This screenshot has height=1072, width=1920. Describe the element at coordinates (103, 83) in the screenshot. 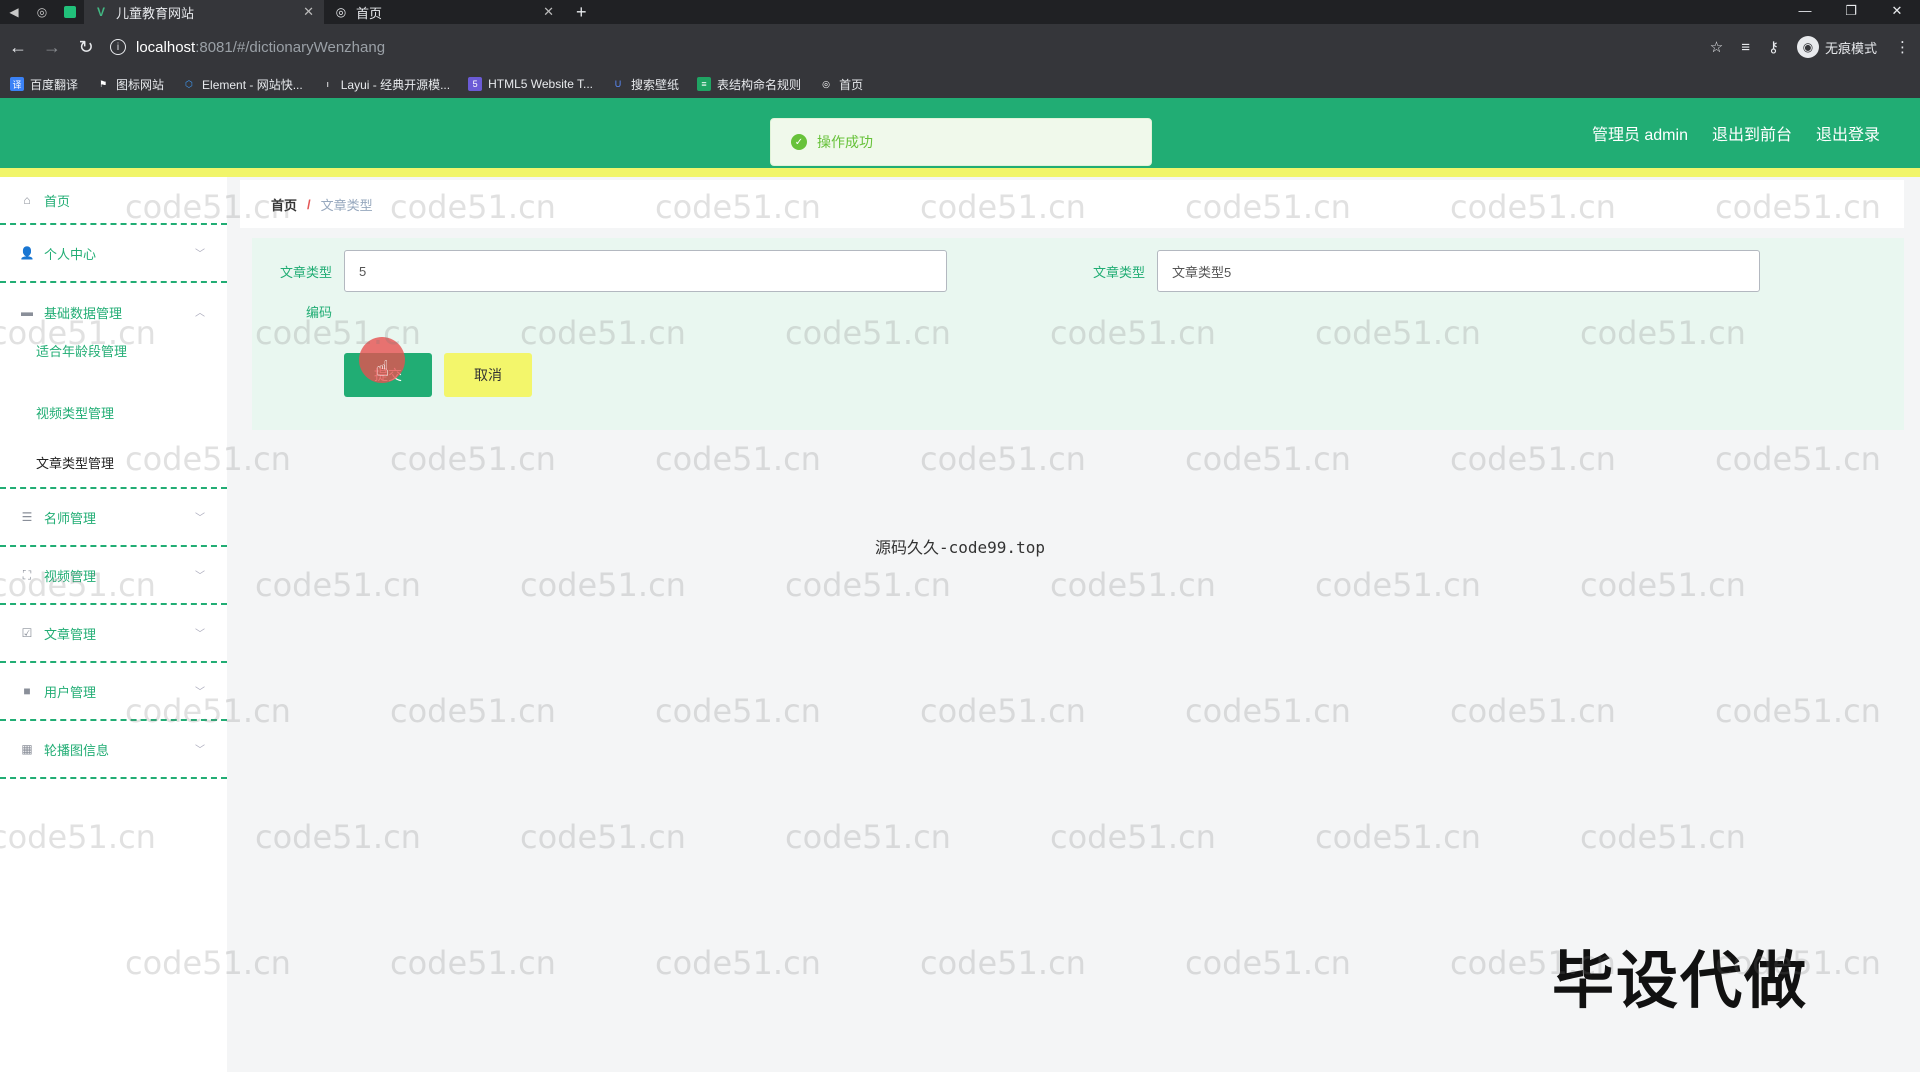

I see `flag-icon: ⚑` at that location.